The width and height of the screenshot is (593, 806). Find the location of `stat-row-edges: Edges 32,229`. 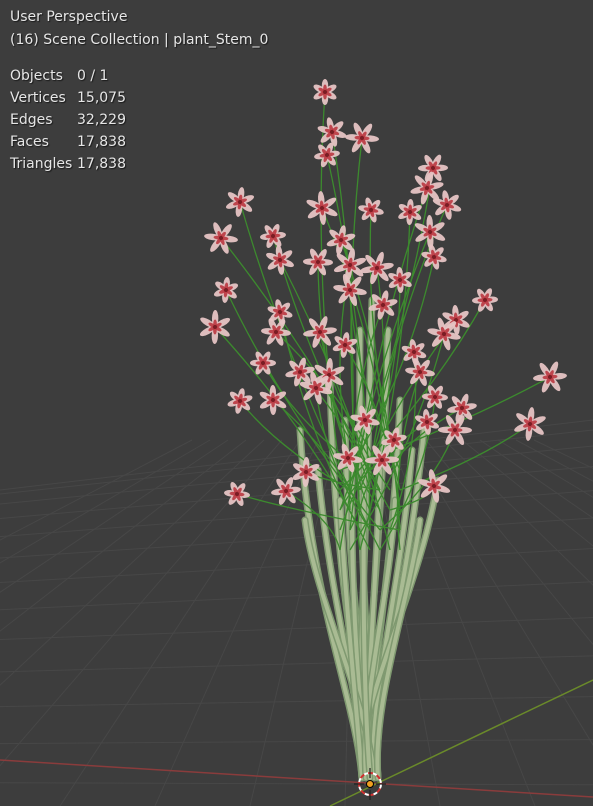

stat-row-edges: Edges 32,229 is located at coordinates (68, 120).